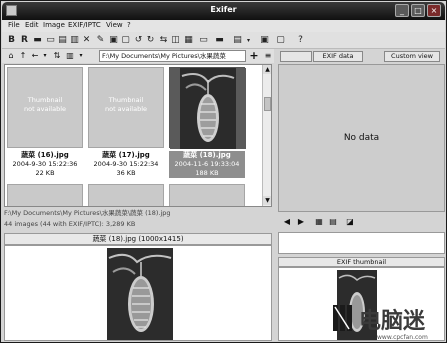 Image resolution: width=447 pixels, height=343 pixels. Describe the element at coordinates (301, 222) in the screenshot. I see `next-icon: ▶` at that location.